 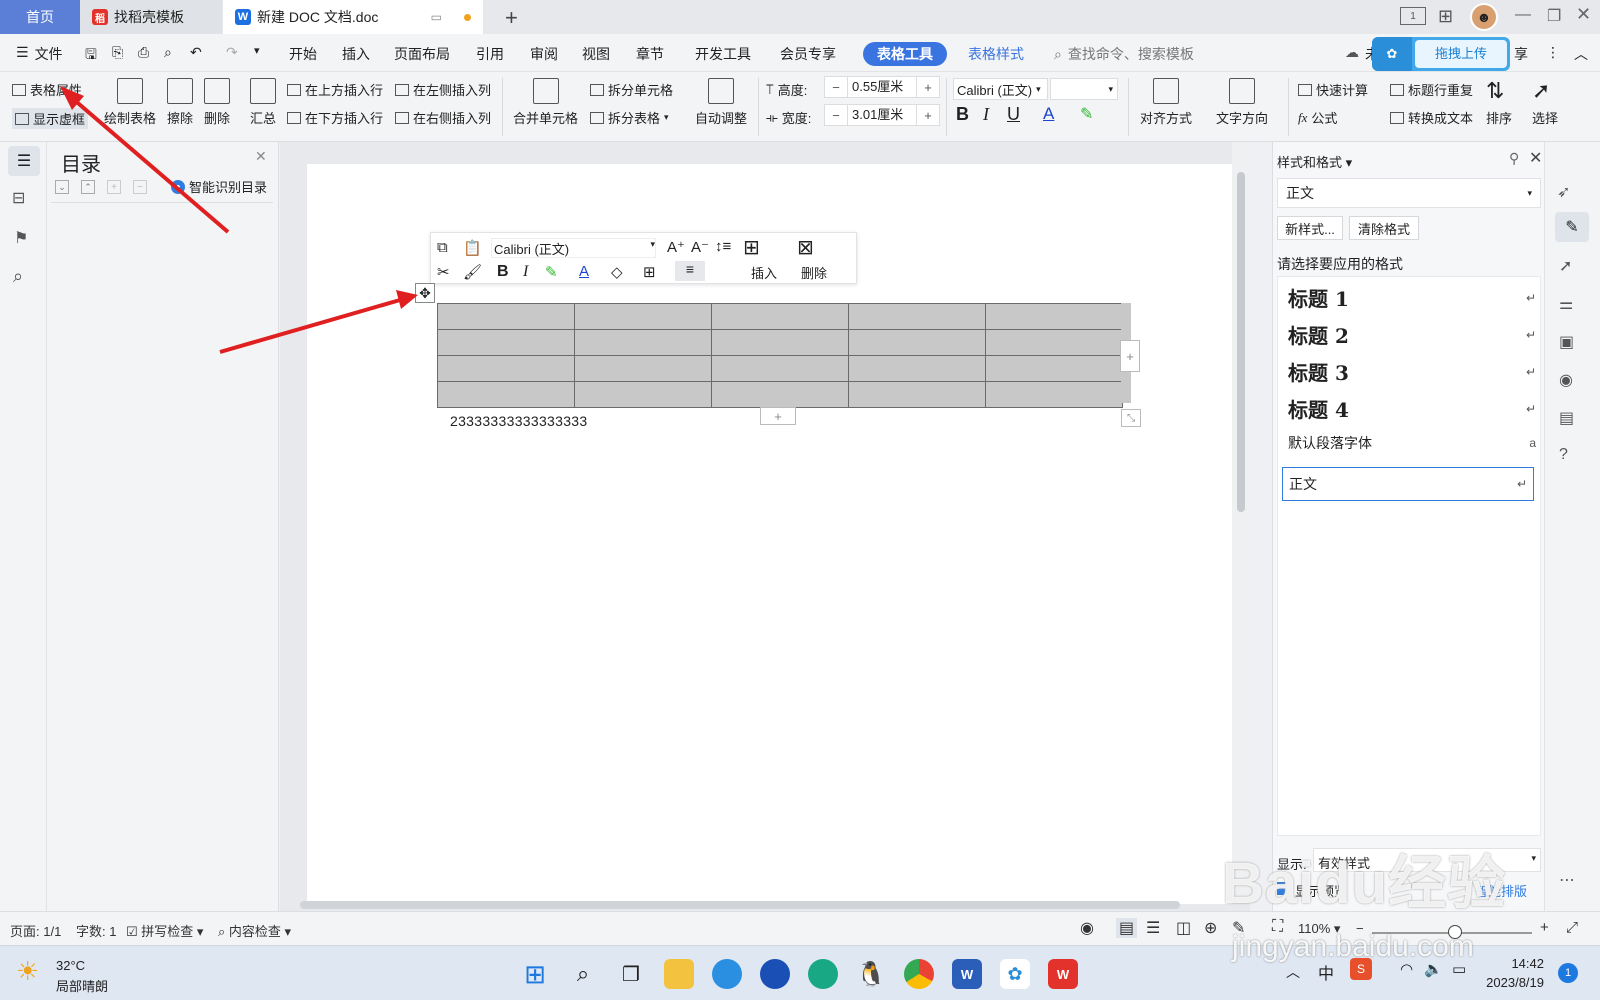 What do you see at coordinates (1563, 455) in the screenshot?
I see `help-icon: ?` at bounding box center [1563, 455].